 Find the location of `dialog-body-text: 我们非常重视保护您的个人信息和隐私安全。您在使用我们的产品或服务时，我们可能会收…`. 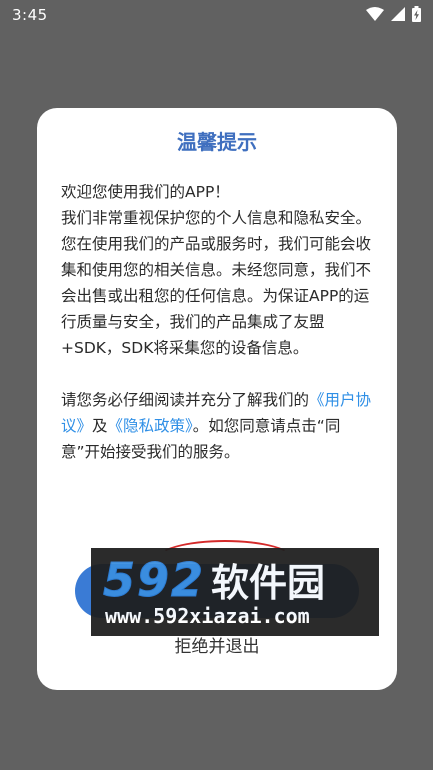

dialog-body-text: 我们非常重视保护您的个人信息和隐私安全。您在使用我们的产品或服务时，我们可能会收… is located at coordinates (216, 283).